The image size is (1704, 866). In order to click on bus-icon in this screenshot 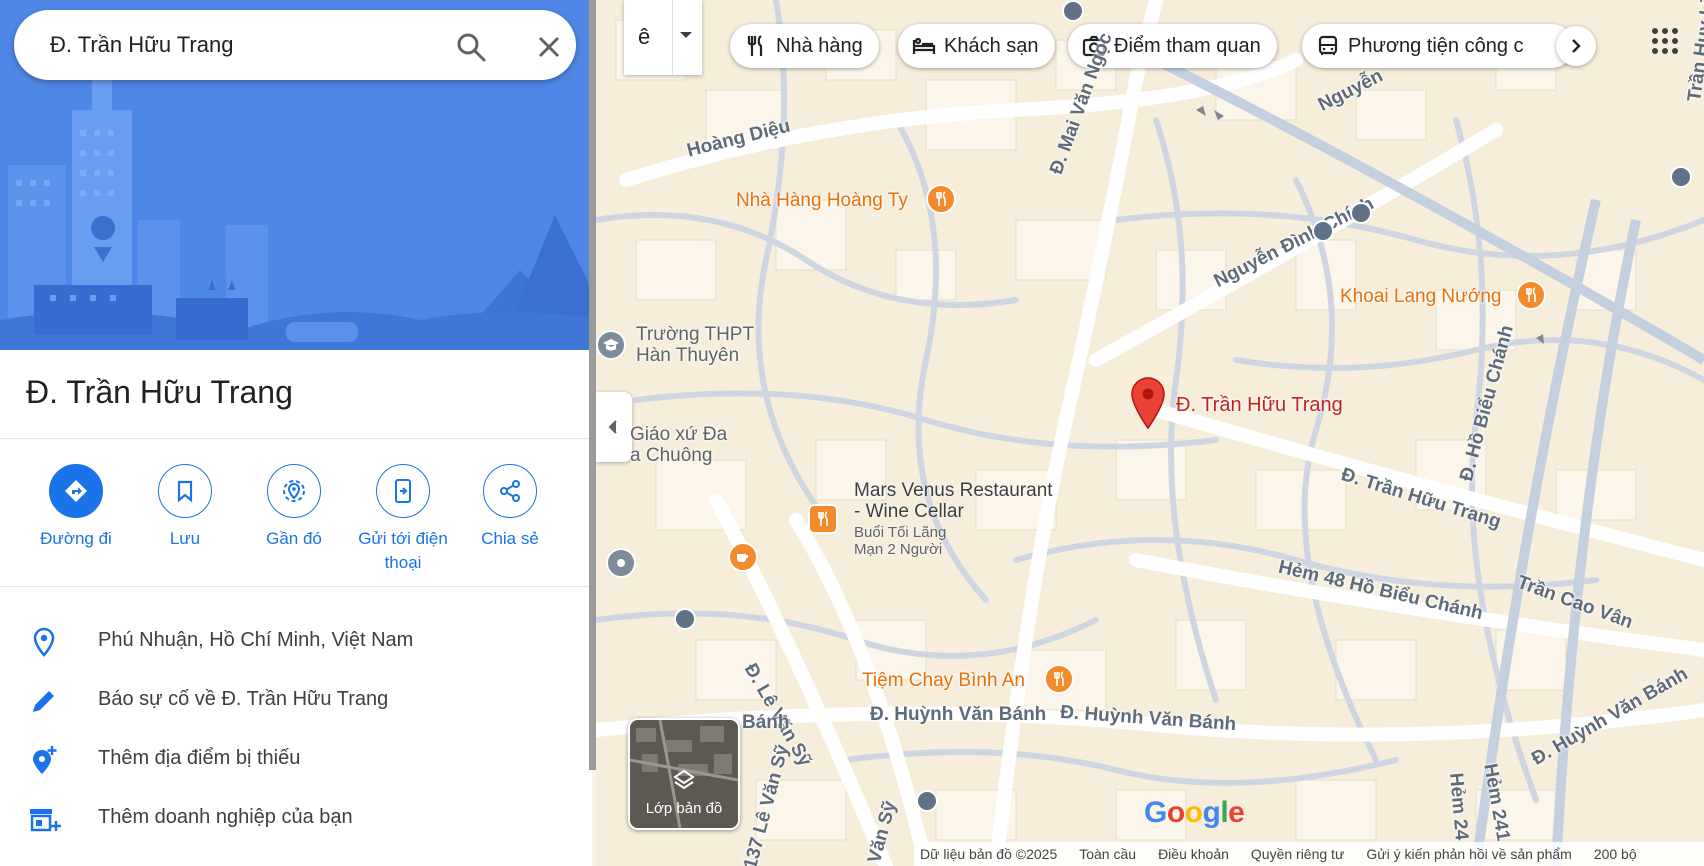, I will do `click(1328, 45)`.